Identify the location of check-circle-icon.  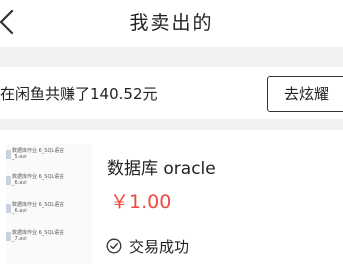
(114, 246).